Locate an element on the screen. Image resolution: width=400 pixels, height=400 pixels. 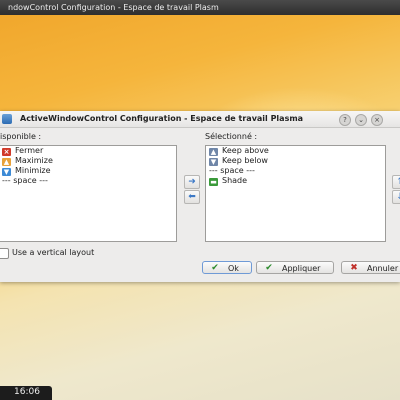
minimize-icon: ▼ is located at coordinates (6, 172).